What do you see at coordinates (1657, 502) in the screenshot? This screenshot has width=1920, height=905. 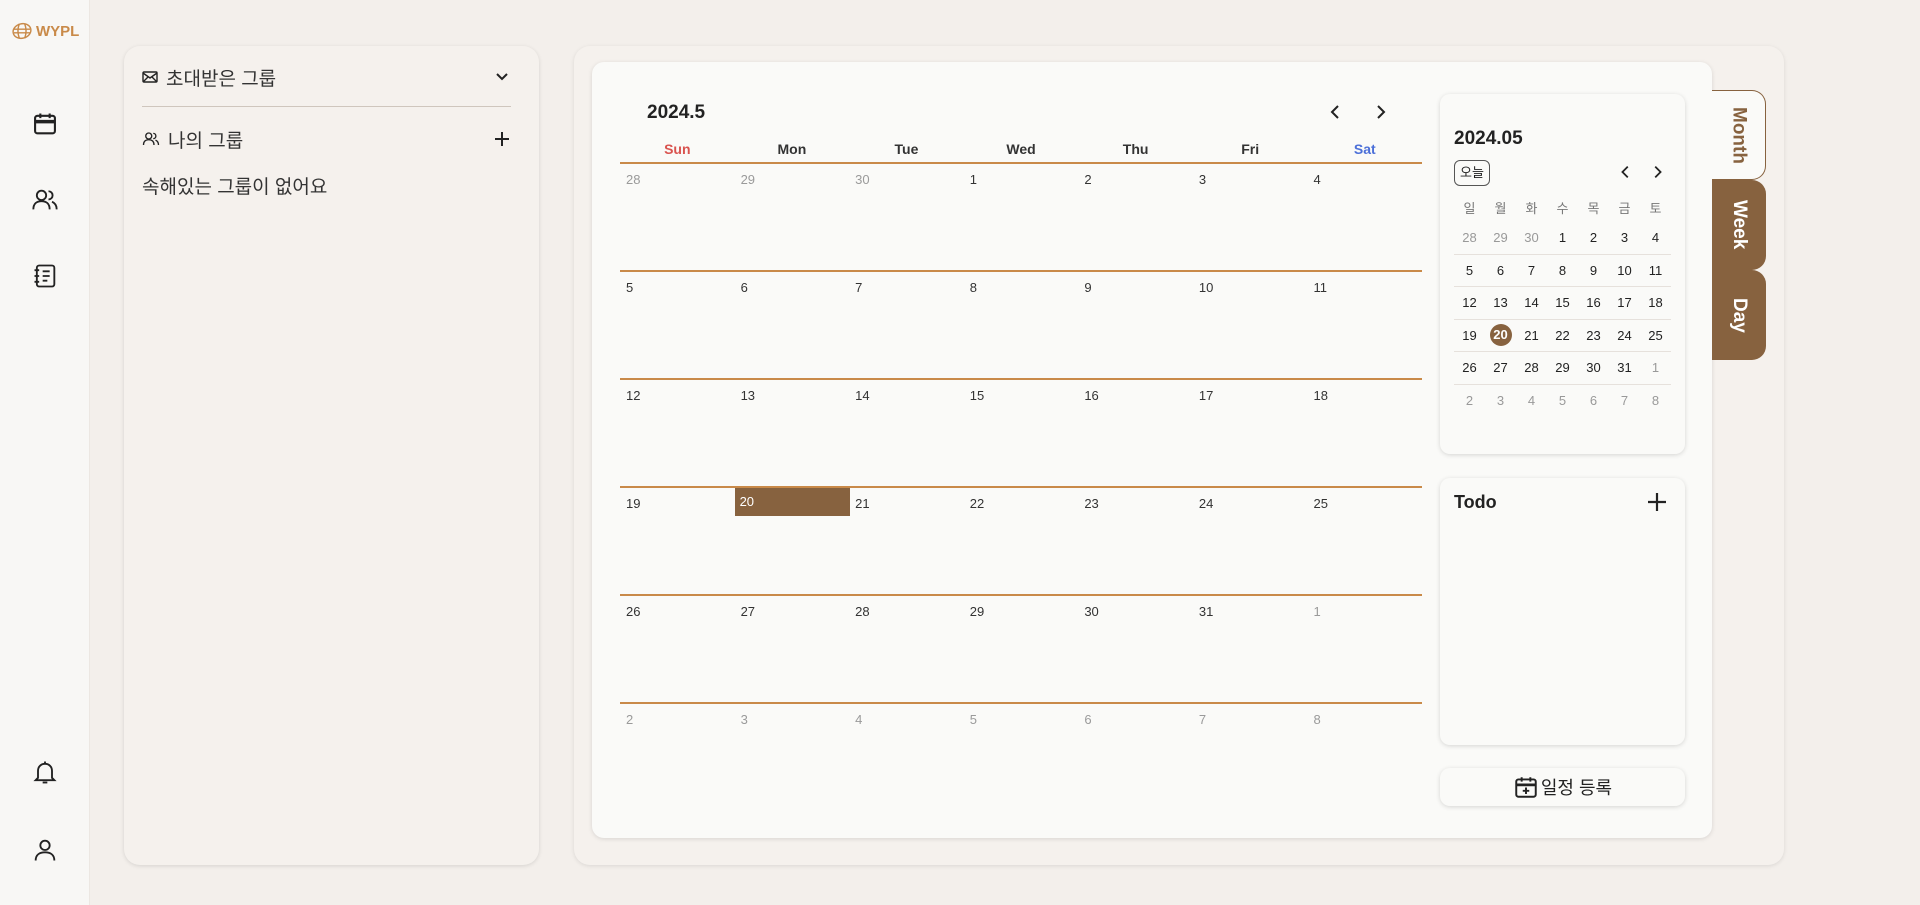 I see `add-todo-button` at bounding box center [1657, 502].